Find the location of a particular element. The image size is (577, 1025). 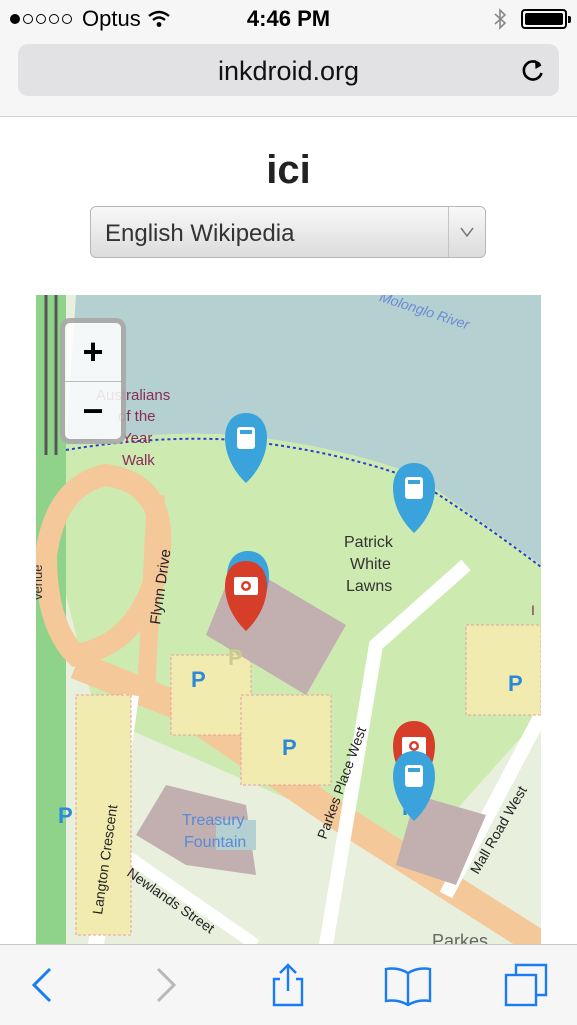

forward-icon is located at coordinates (164, 985).